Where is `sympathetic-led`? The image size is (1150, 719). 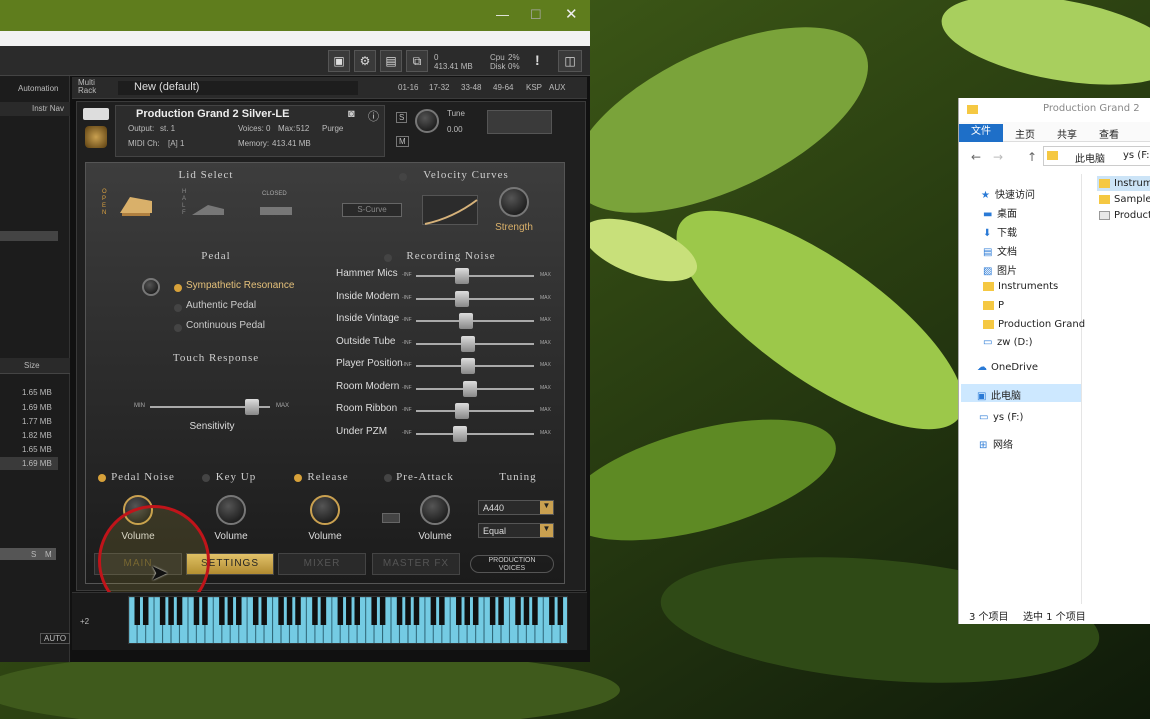
sympathetic-led is located at coordinates (178, 288).